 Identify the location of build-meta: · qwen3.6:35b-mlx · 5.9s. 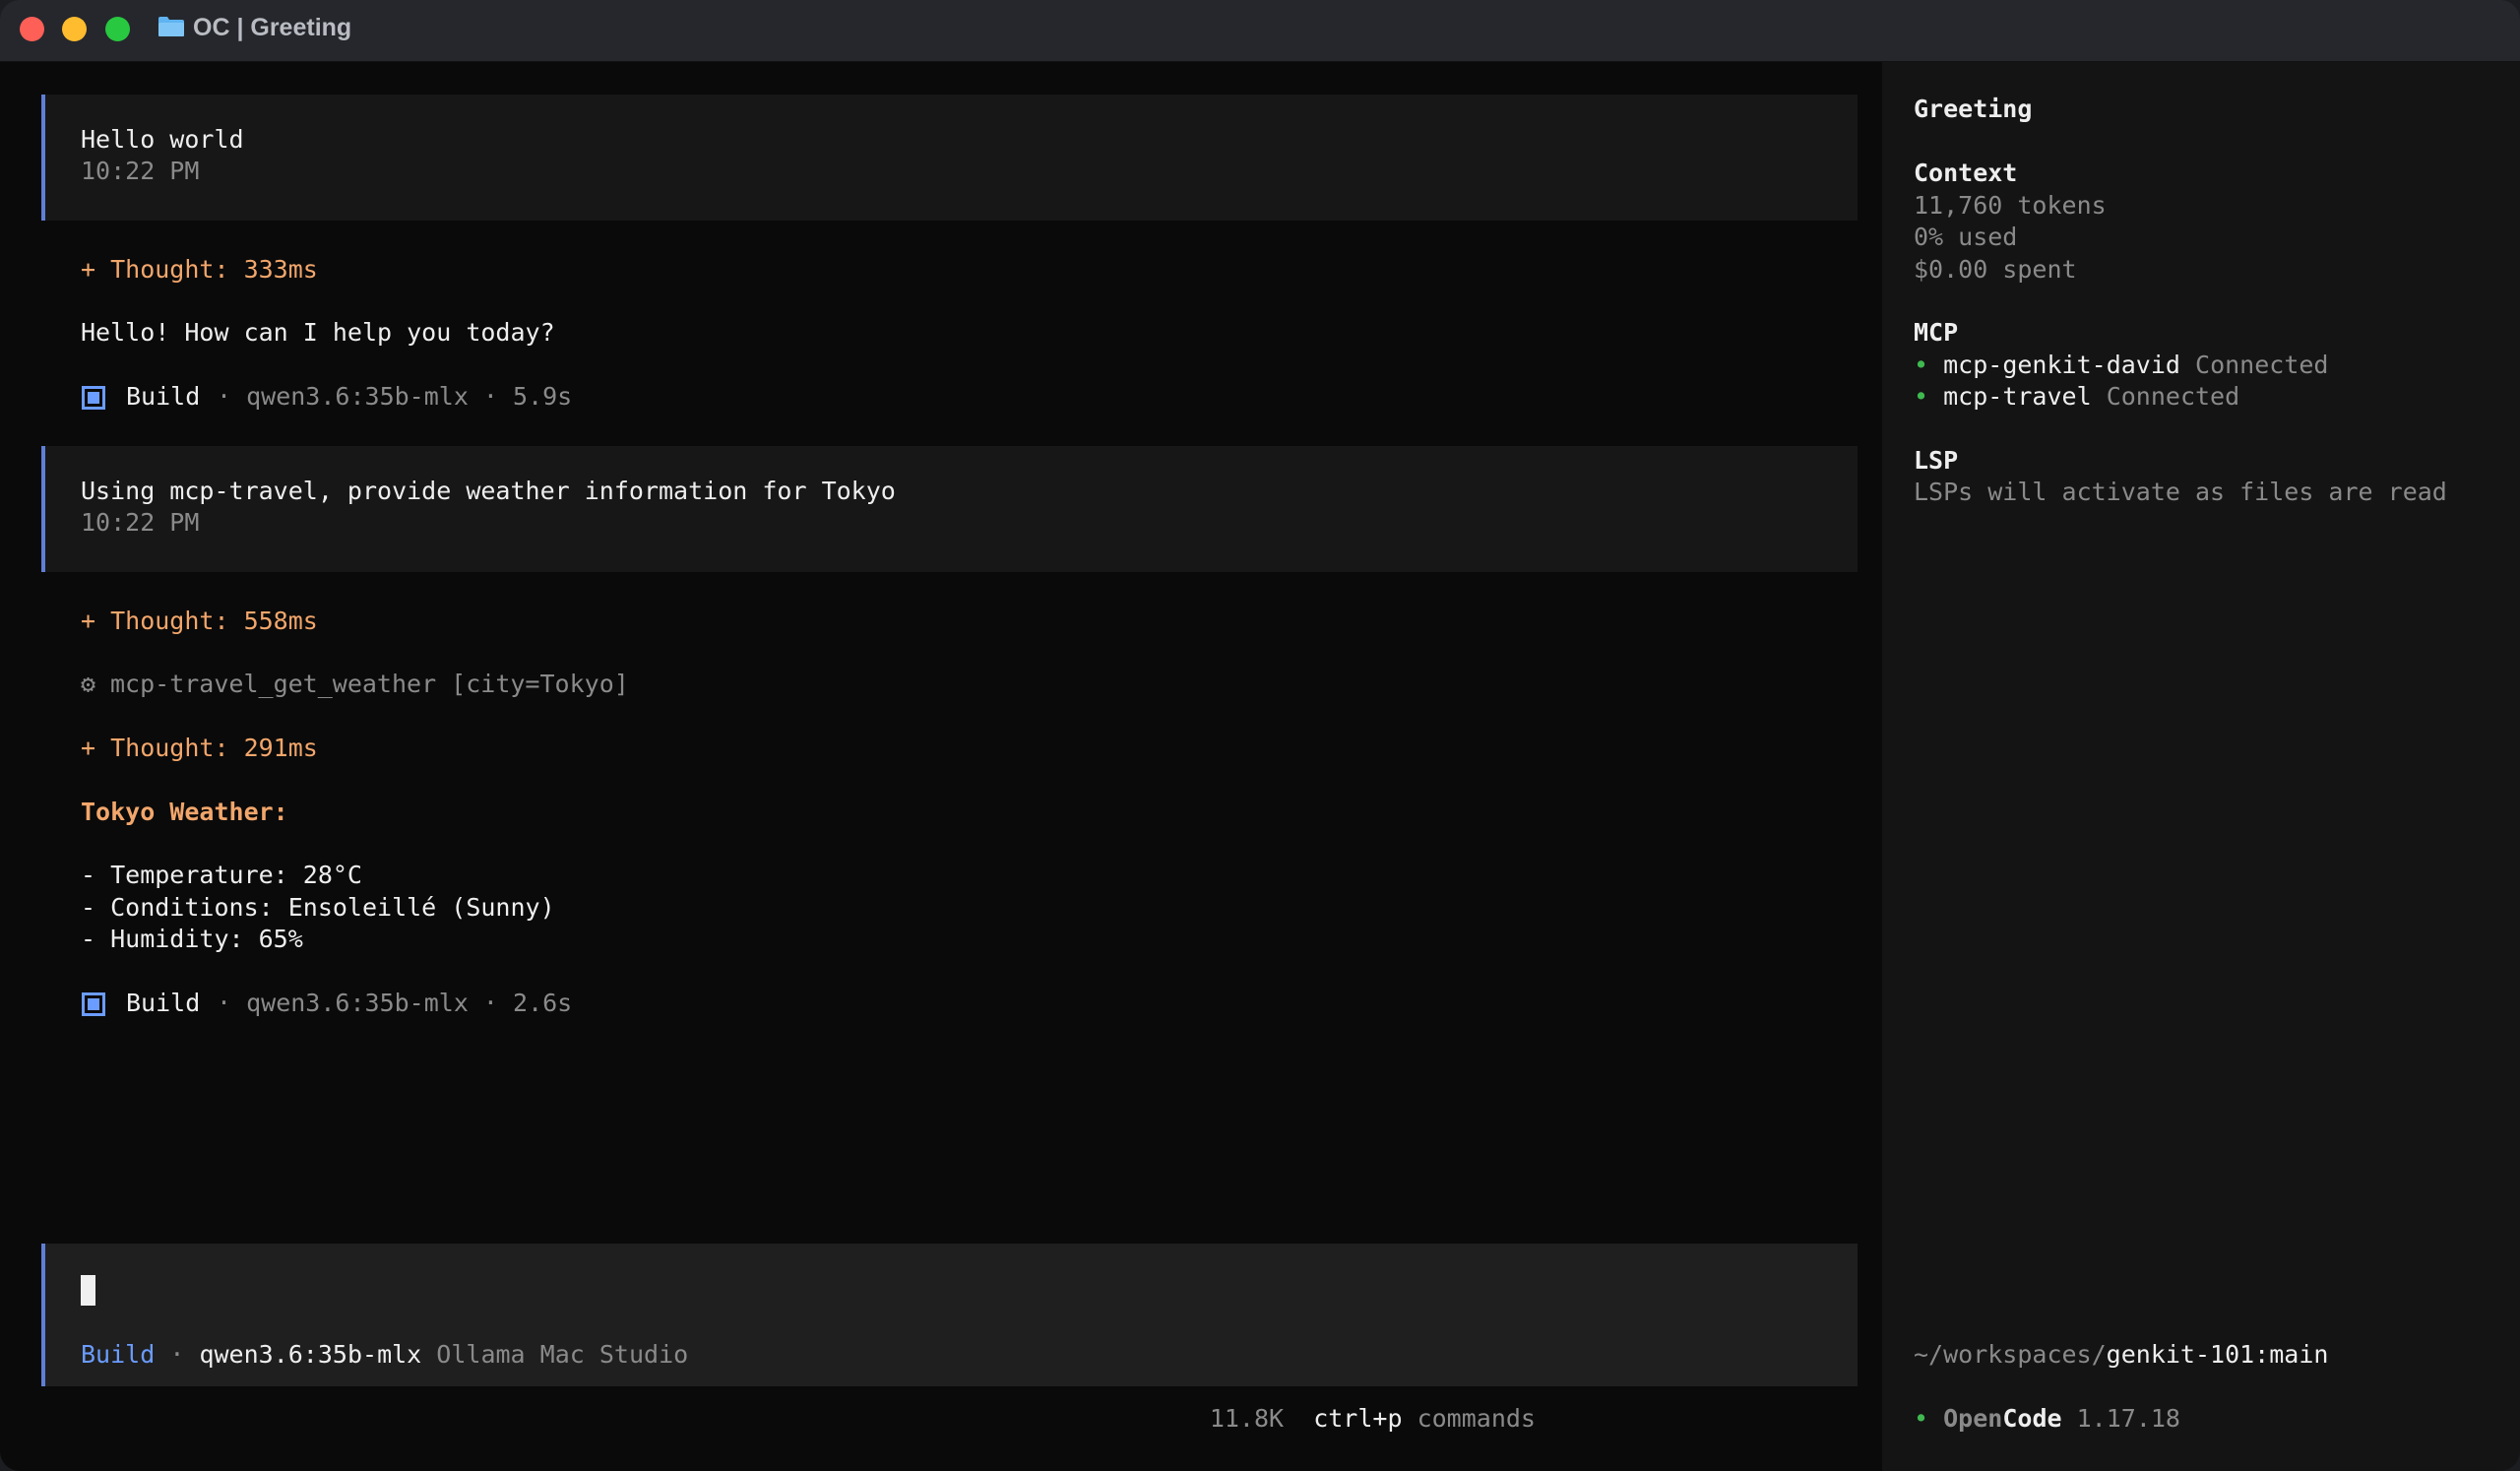
(395, 396).